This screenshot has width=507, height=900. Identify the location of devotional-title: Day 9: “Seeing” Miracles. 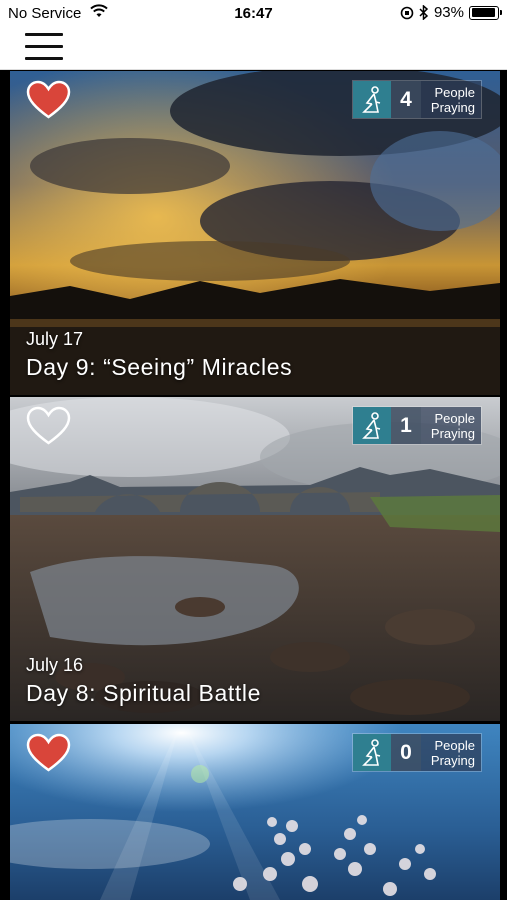
(159, 367).